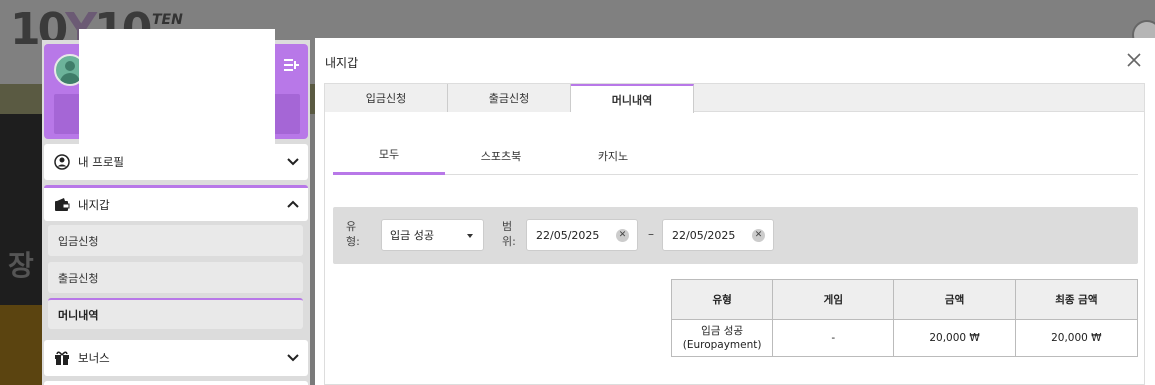  Describe the element at coordinates (568, 235) in the screenshot. I see `date-from-value: 22/05/2025` at that location.